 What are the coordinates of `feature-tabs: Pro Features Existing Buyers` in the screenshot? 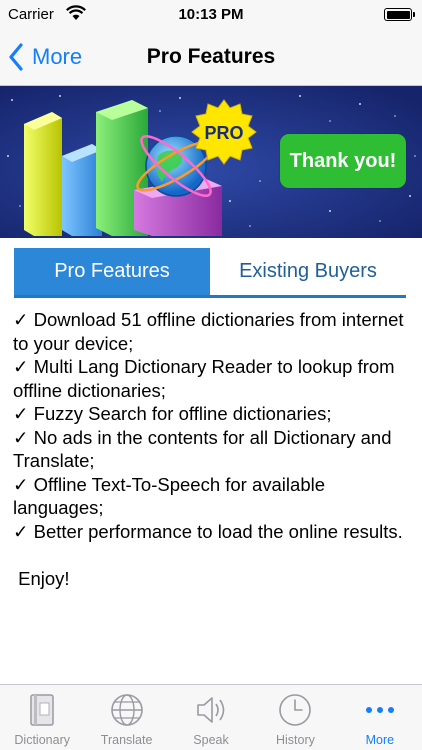 It's located at (210, 273).